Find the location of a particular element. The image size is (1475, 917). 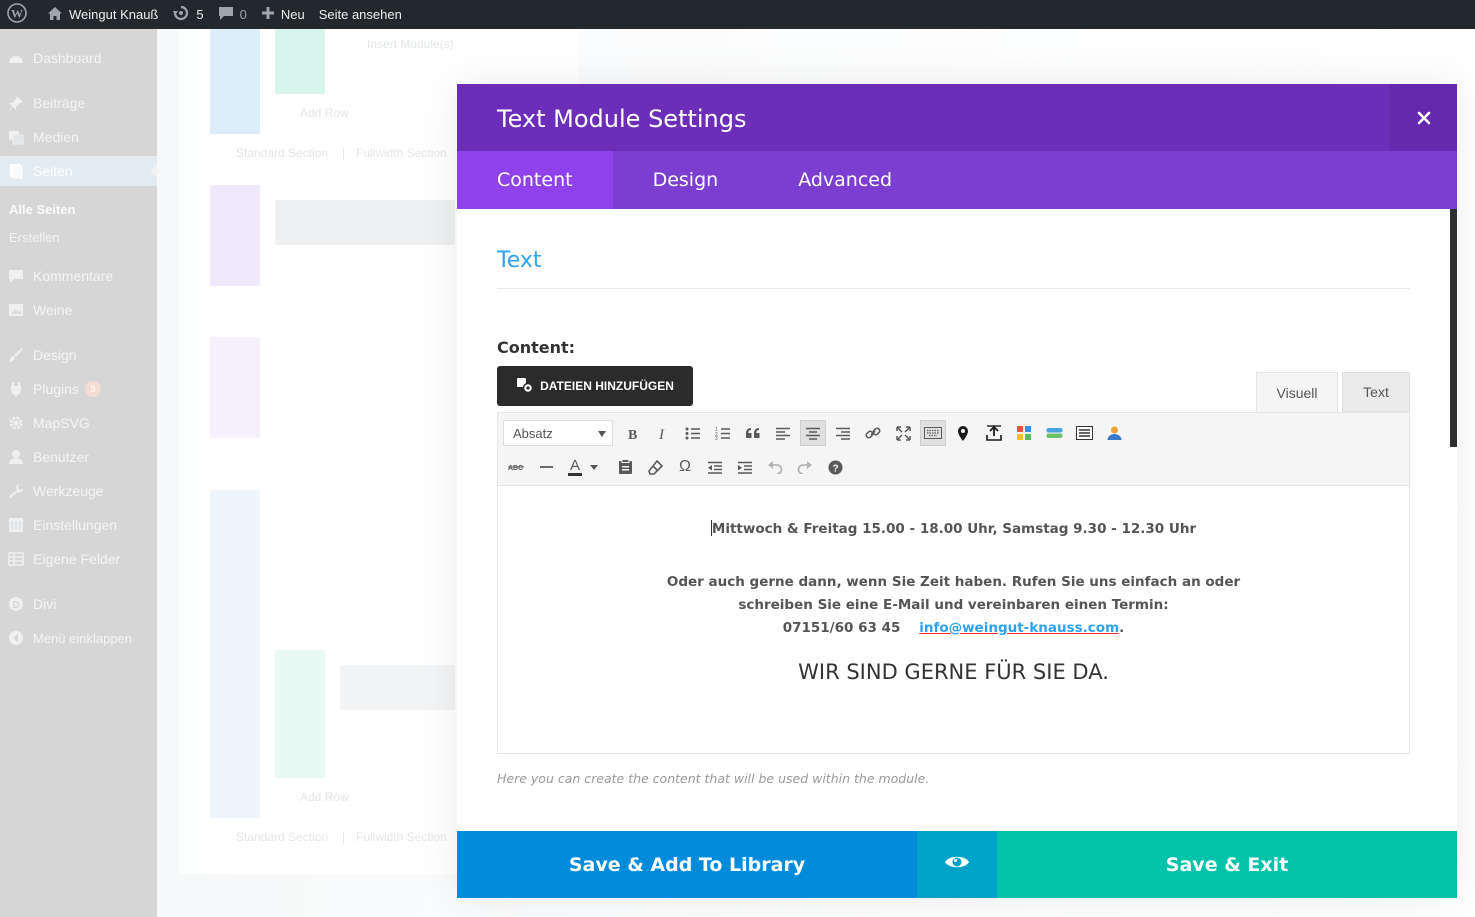

wordpress-logo-icon: W is located at coordinates (20, 14).